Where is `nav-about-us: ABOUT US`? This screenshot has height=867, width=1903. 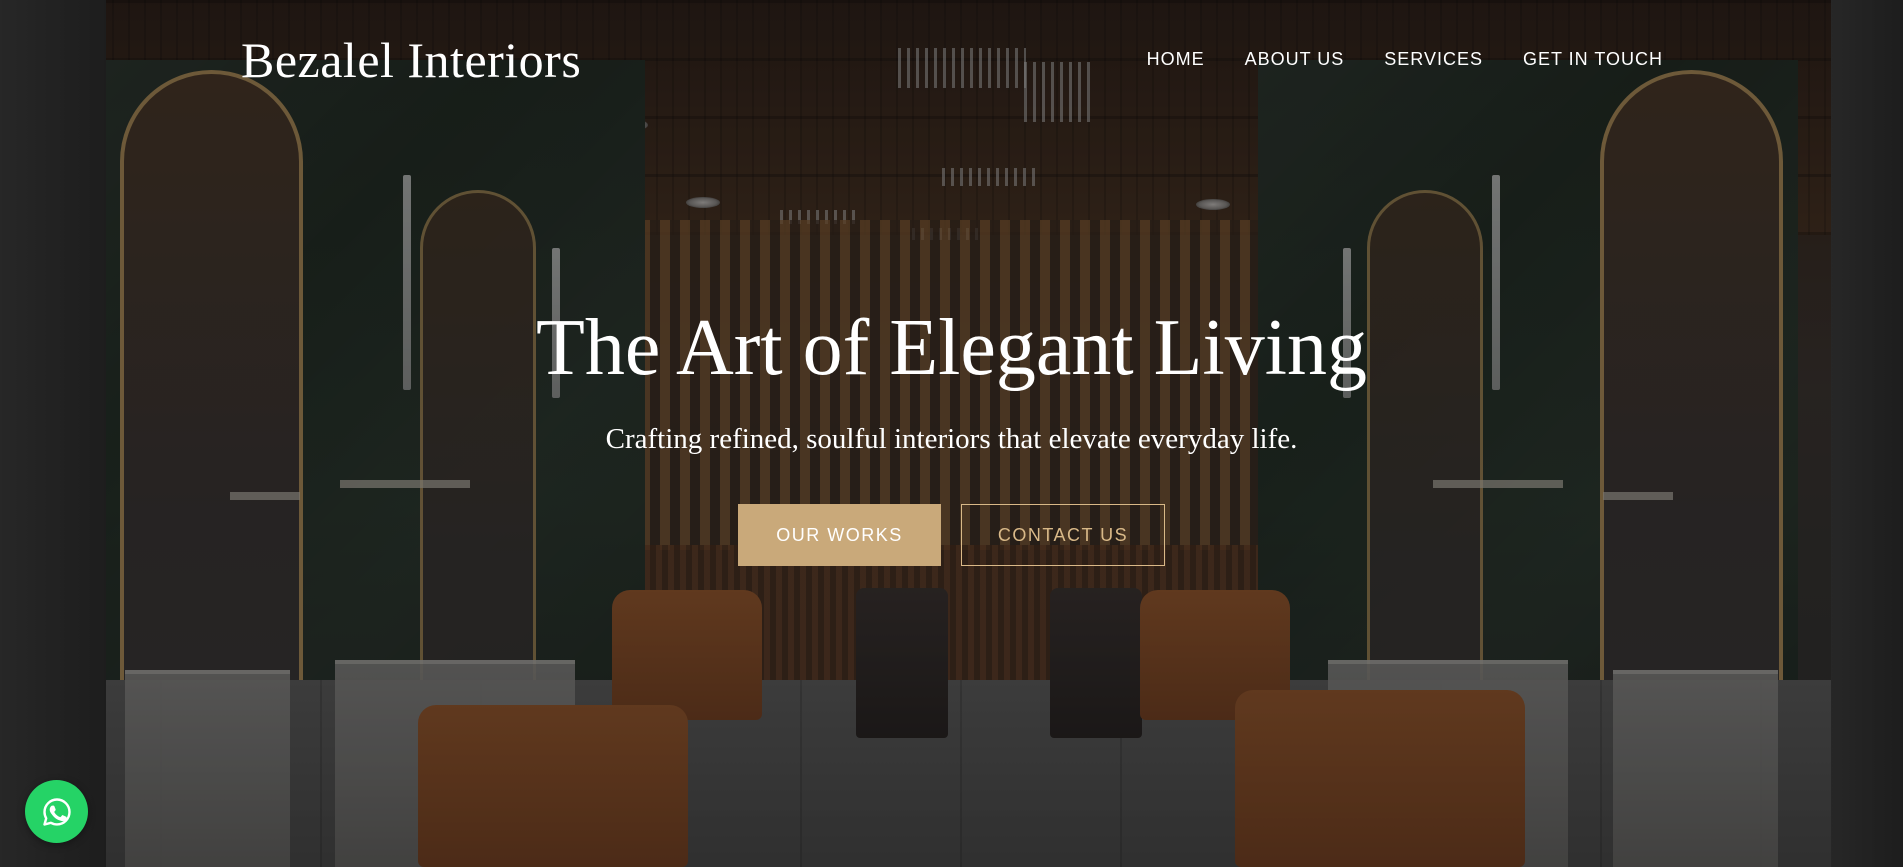 nav-about-us: ABOUT US is located at coordinates (1295, 59).